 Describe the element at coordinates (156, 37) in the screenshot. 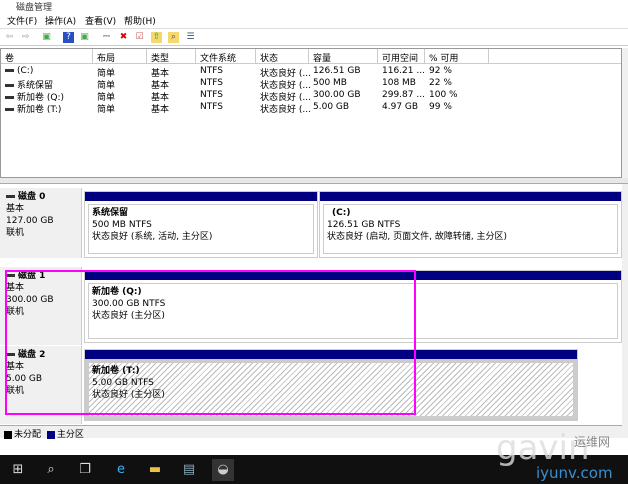

I see `folder-up-icon: ⇧` at that location.